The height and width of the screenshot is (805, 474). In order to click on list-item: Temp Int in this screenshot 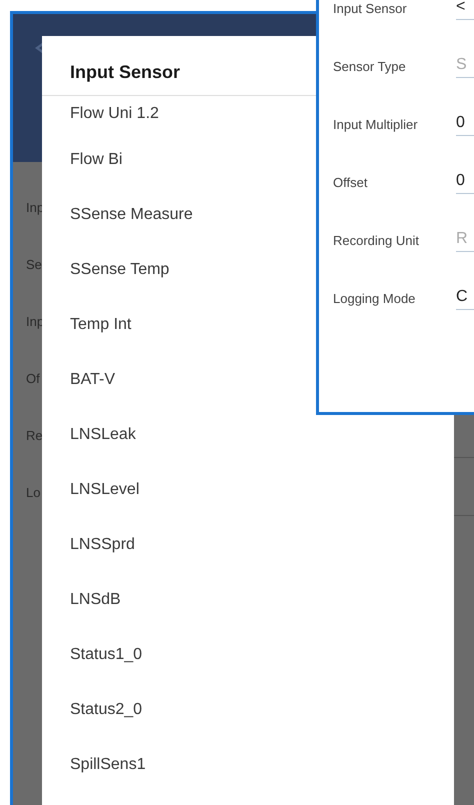, I will do `click(101, 324)`.